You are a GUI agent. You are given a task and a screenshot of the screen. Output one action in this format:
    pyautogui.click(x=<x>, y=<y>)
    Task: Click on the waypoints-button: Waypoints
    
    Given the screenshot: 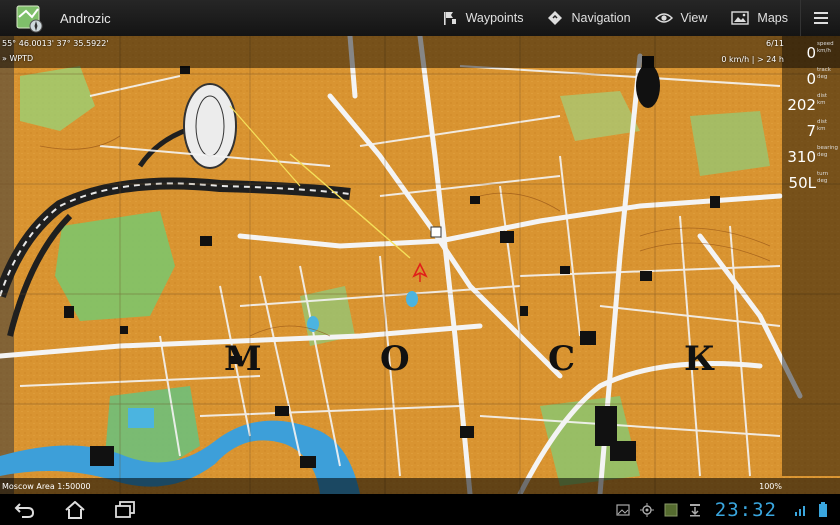 What is the action you would take?
    pyautogui.click(x=483, y=18)
    